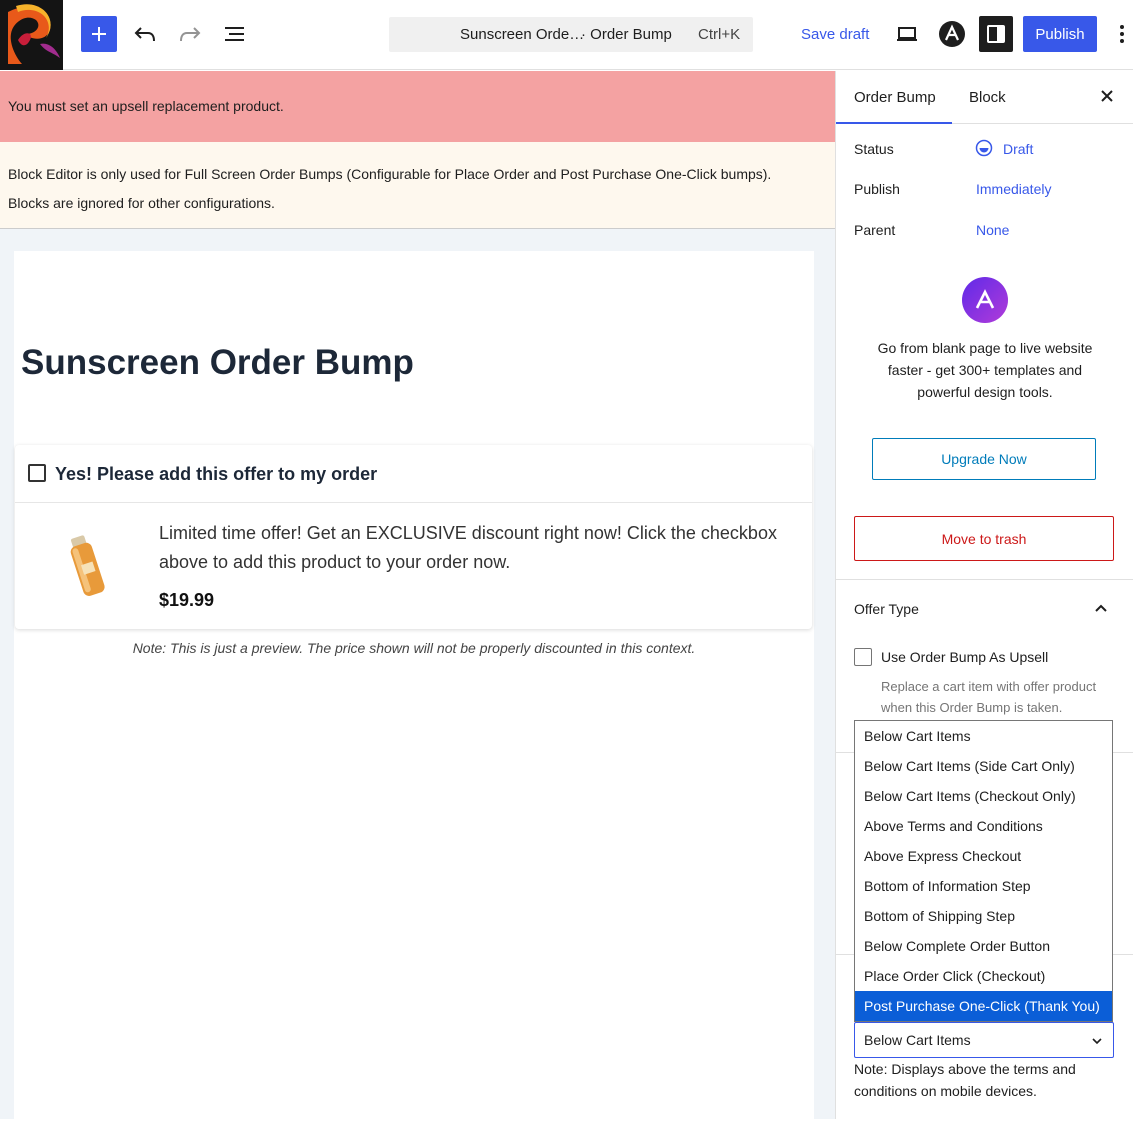  I want to click on status-value-button: Draft, so click(1018, 149).